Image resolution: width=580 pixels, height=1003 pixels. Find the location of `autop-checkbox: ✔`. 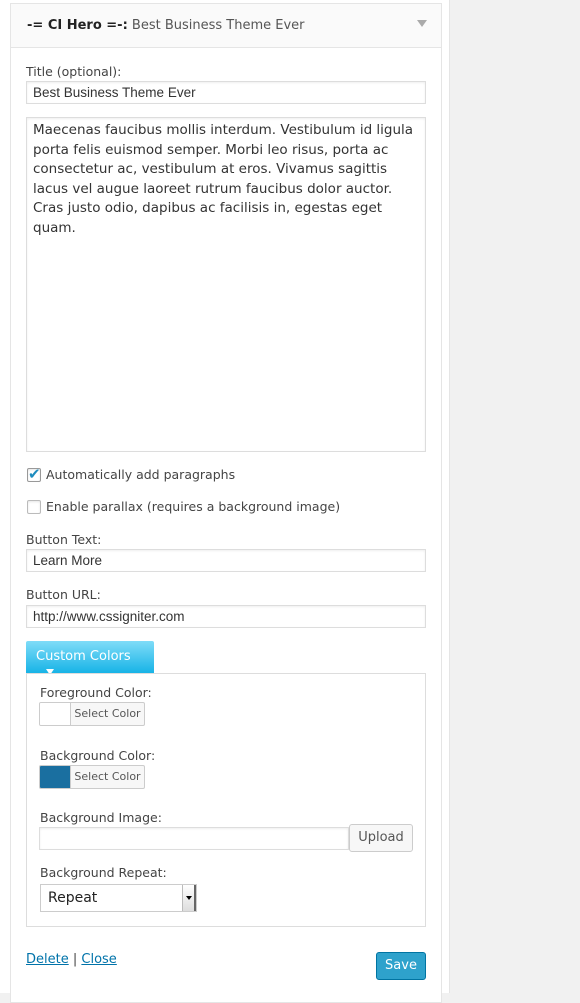

autop-checkbox: ✔ is located at coordinates (34, 474).